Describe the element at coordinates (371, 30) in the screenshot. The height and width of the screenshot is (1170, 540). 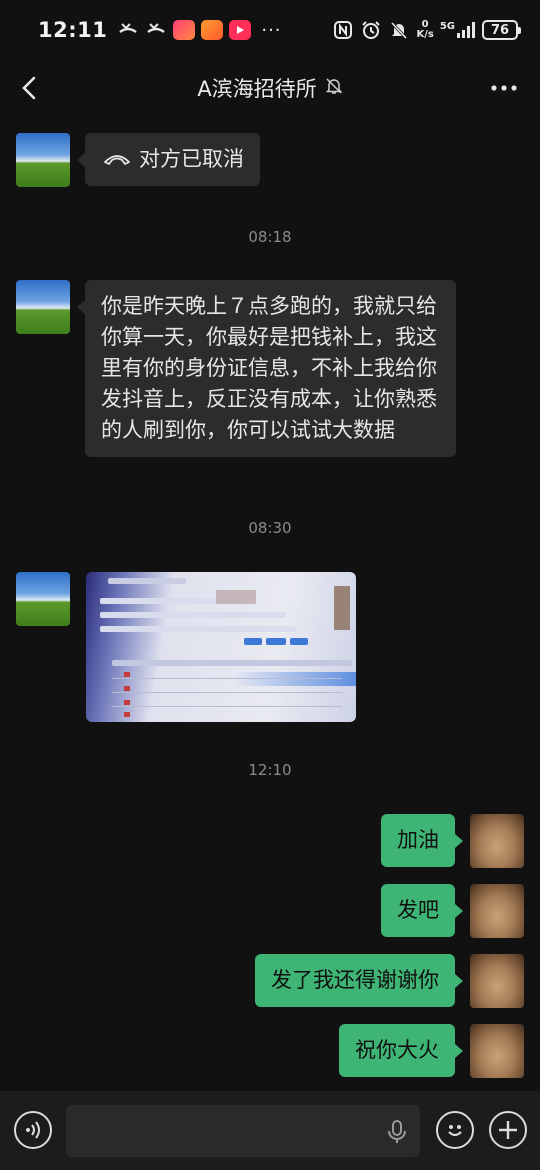
I see `alarm-icon` at that location.